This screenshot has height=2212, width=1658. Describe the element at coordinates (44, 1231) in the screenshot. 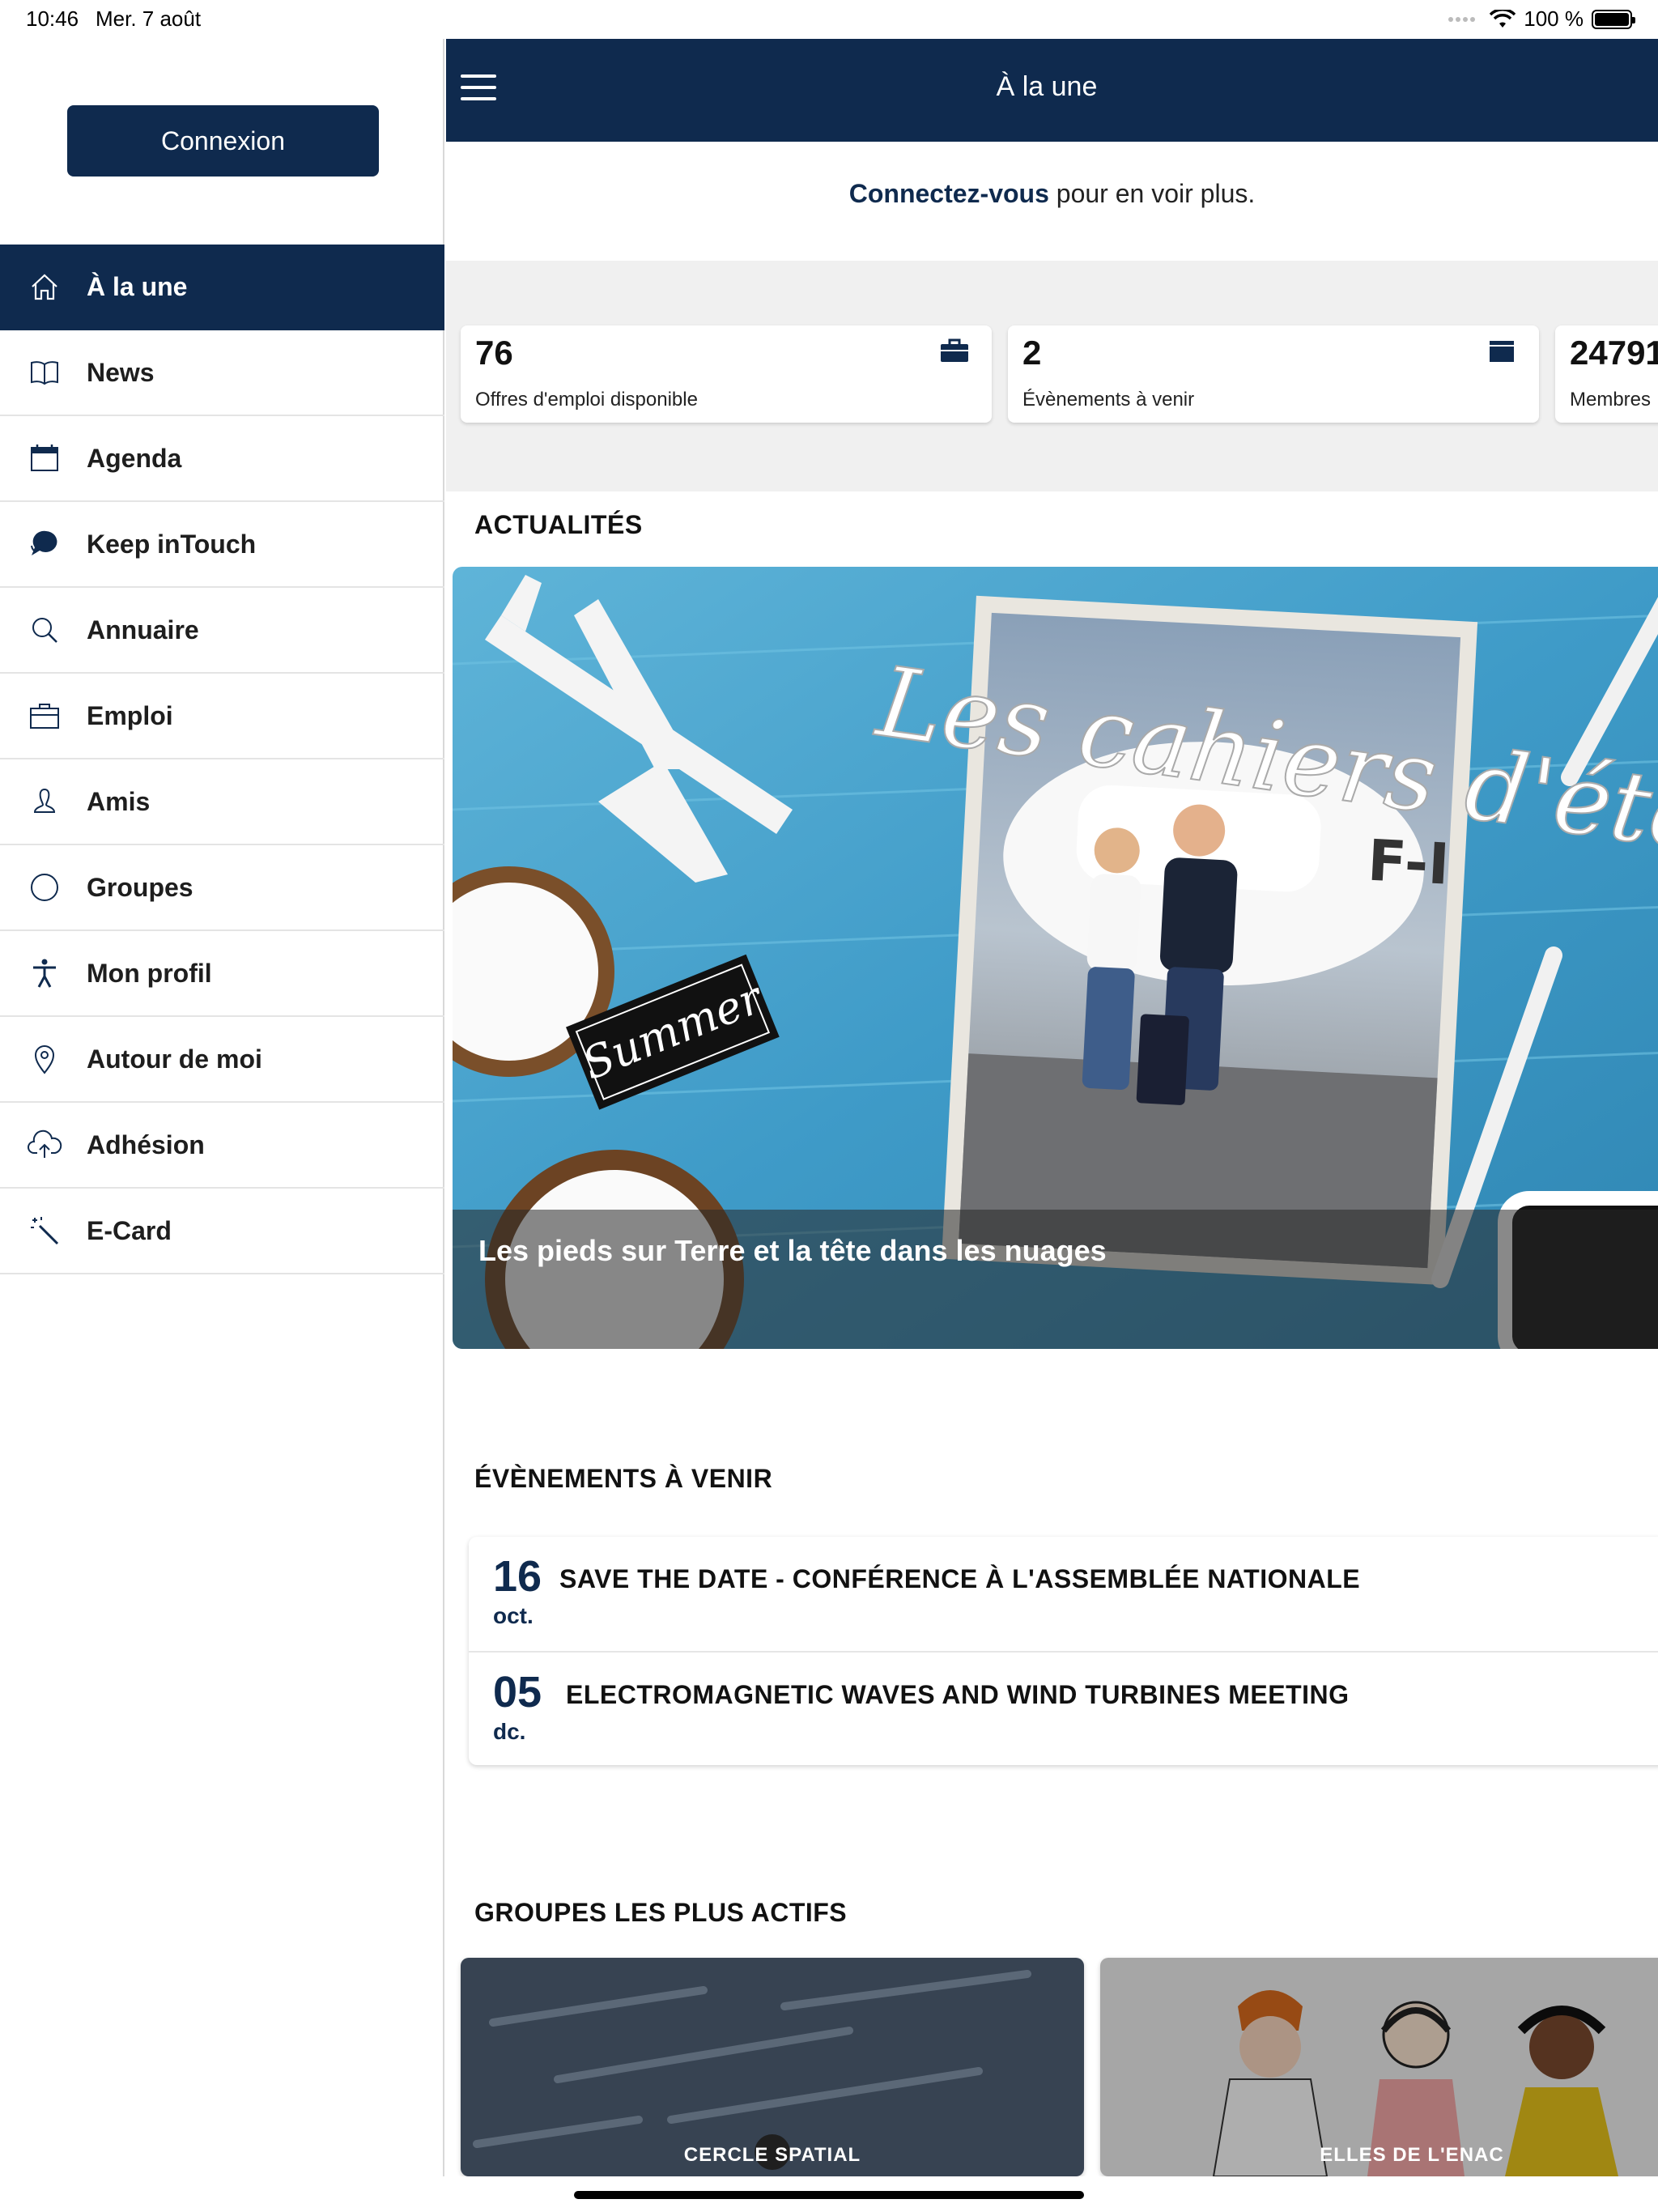

I see `magic-wand-icon` at that location.